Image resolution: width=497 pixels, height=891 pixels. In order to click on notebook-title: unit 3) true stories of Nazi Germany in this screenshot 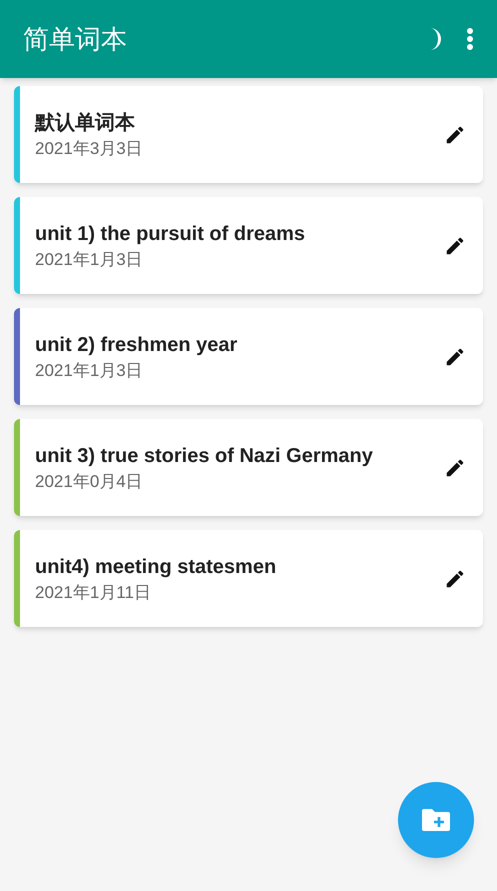, I will do `click(204, 456)`.